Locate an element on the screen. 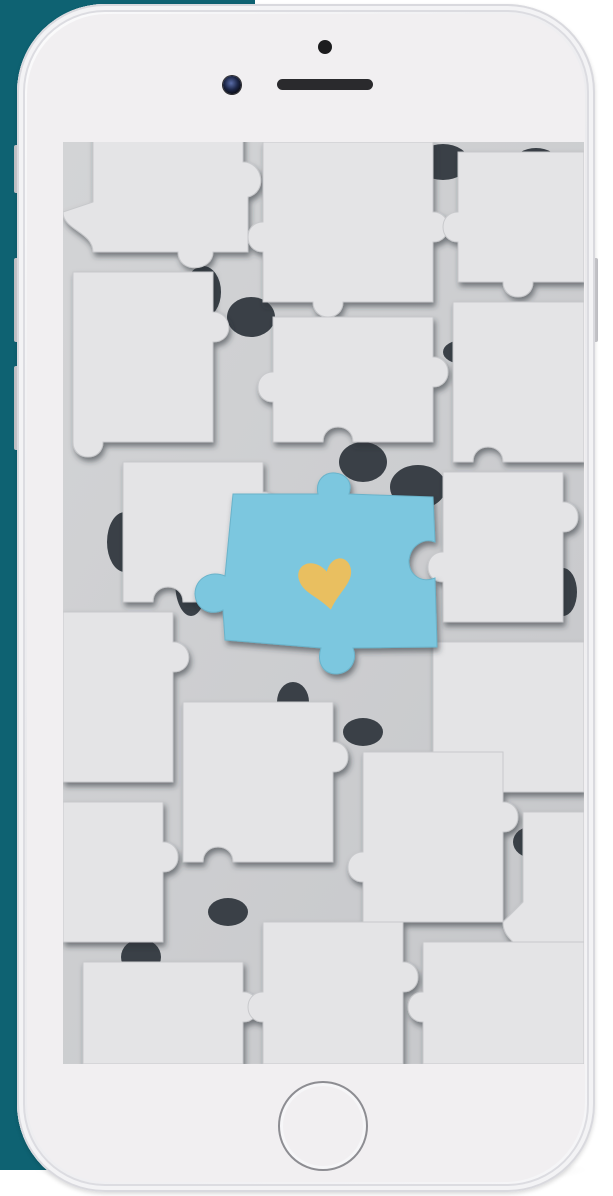 This screenshot has height=1196, width=613. home-button is located at coordinates (323, 1126).